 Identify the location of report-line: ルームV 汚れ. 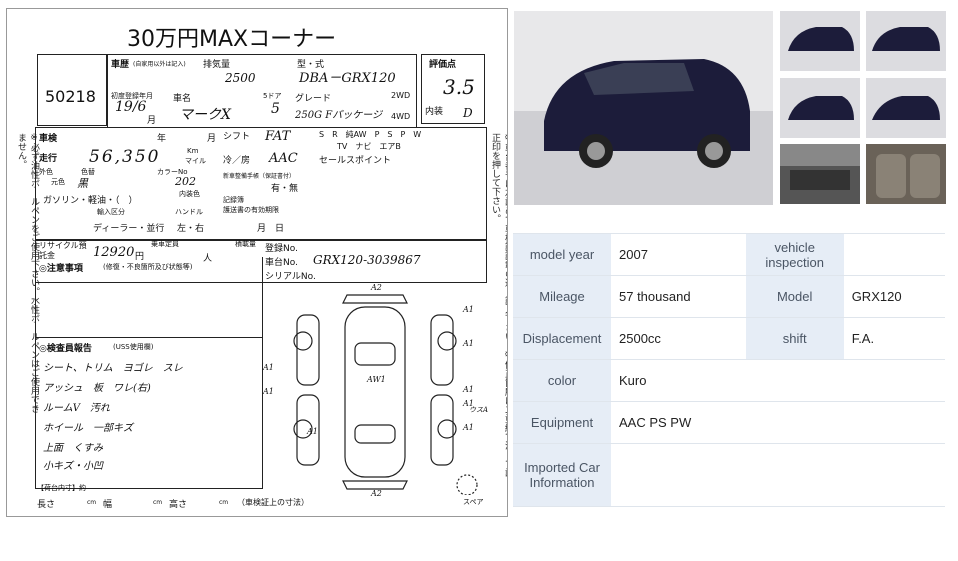
(76, 408).